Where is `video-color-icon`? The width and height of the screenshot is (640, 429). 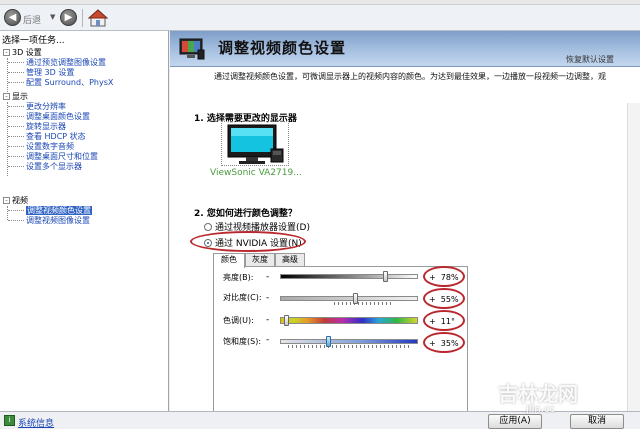 video-color-icon is located at coordinates (192, 49).